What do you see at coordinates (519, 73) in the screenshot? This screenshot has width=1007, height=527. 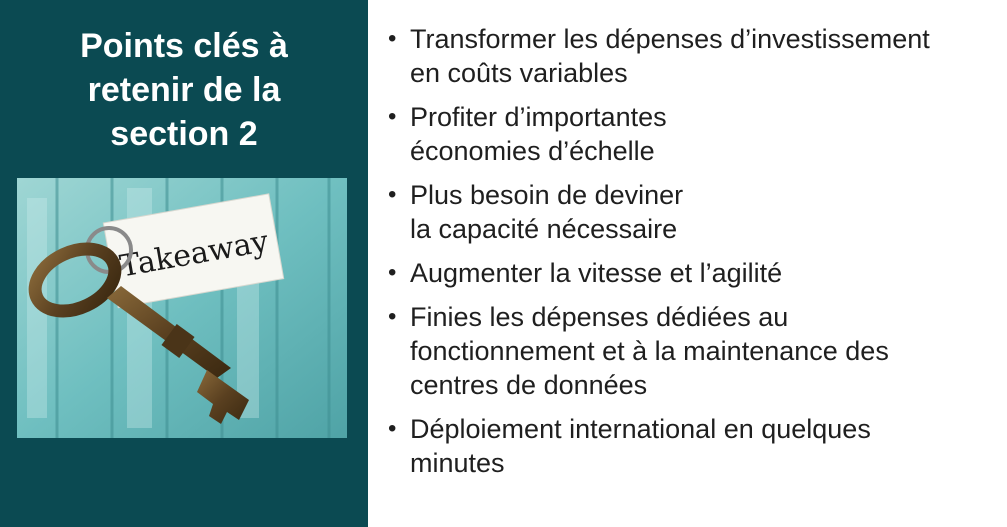 I see `bullet-1-line-2: en coûts variables` at bounding box center [519, 73].